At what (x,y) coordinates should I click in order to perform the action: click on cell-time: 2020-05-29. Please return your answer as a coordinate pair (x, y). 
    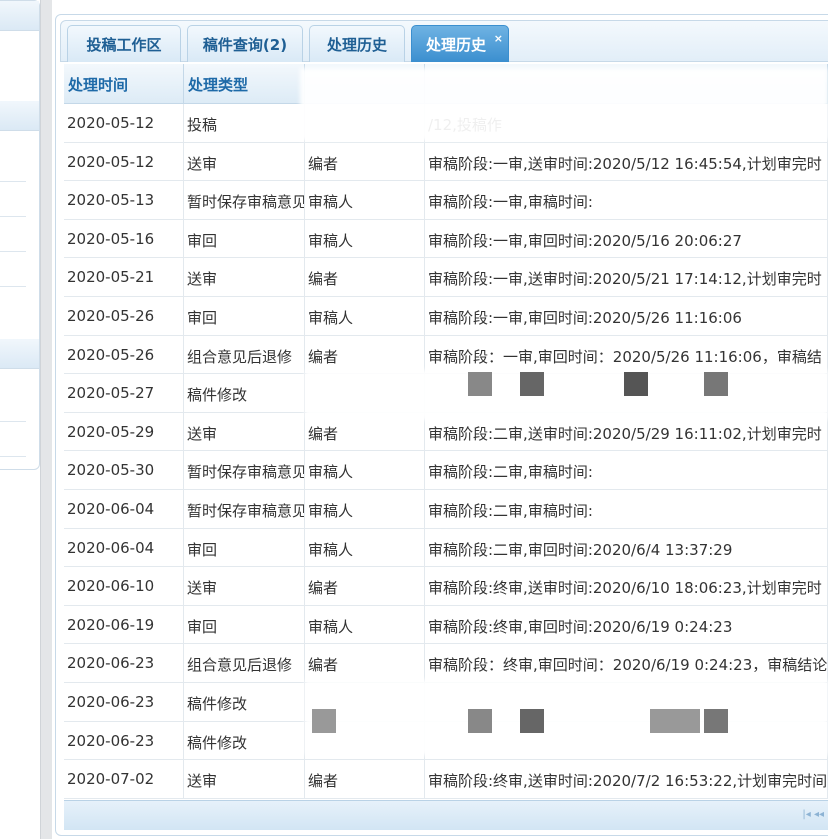
    Looking at the image, I should click on (124, 431).